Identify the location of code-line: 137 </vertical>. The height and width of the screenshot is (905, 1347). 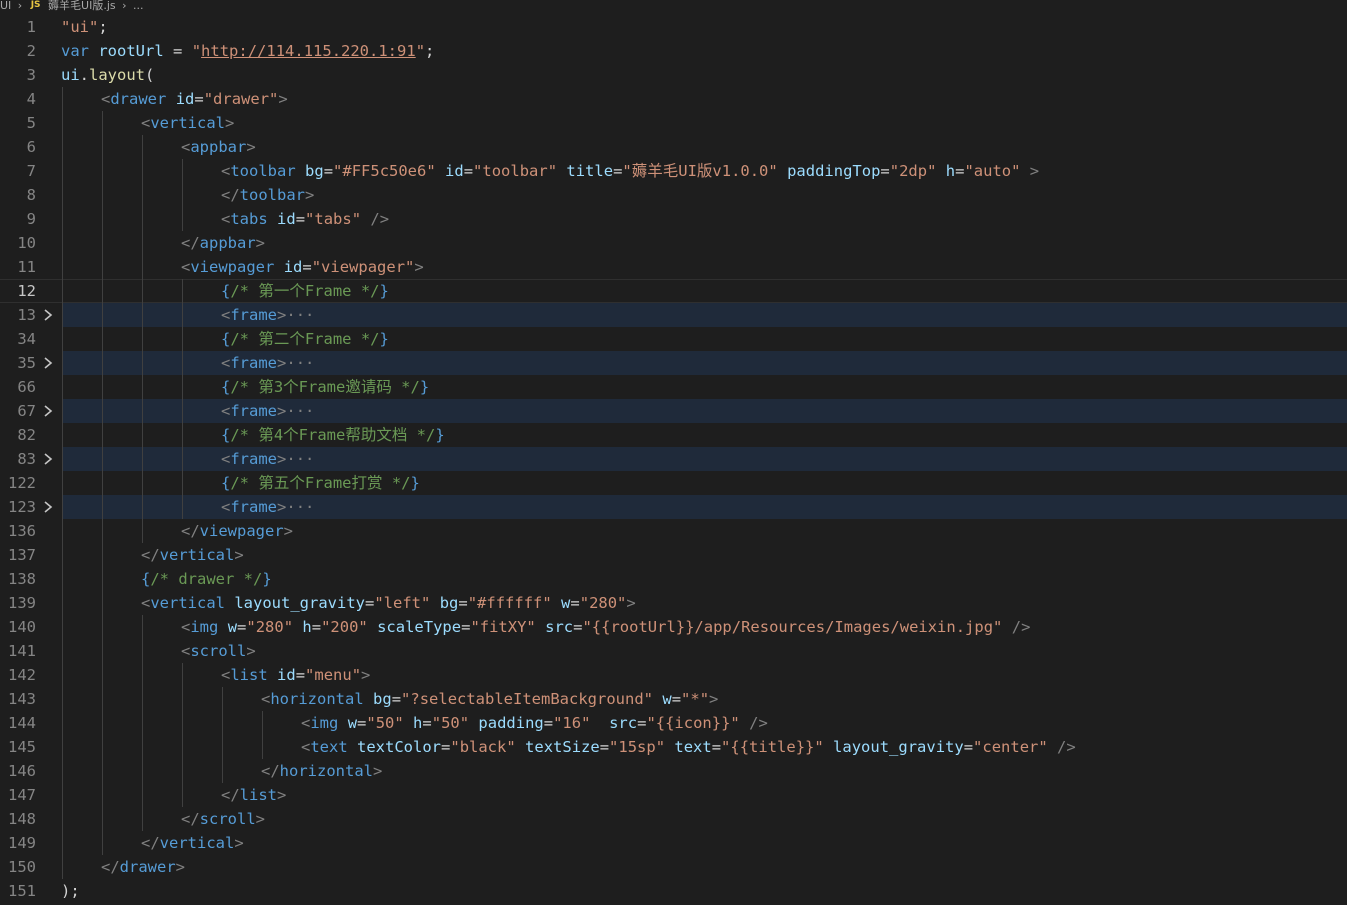
(673, 555).